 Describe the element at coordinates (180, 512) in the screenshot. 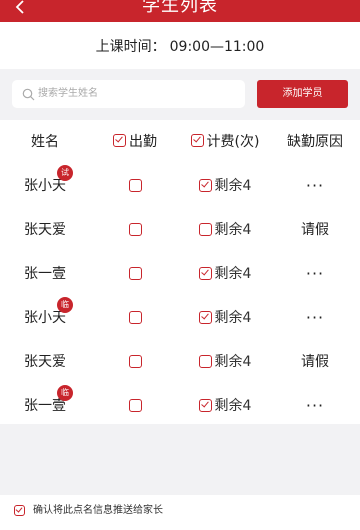

I see `footer-bar: 确认将此点名信息推送给家长` at that location.